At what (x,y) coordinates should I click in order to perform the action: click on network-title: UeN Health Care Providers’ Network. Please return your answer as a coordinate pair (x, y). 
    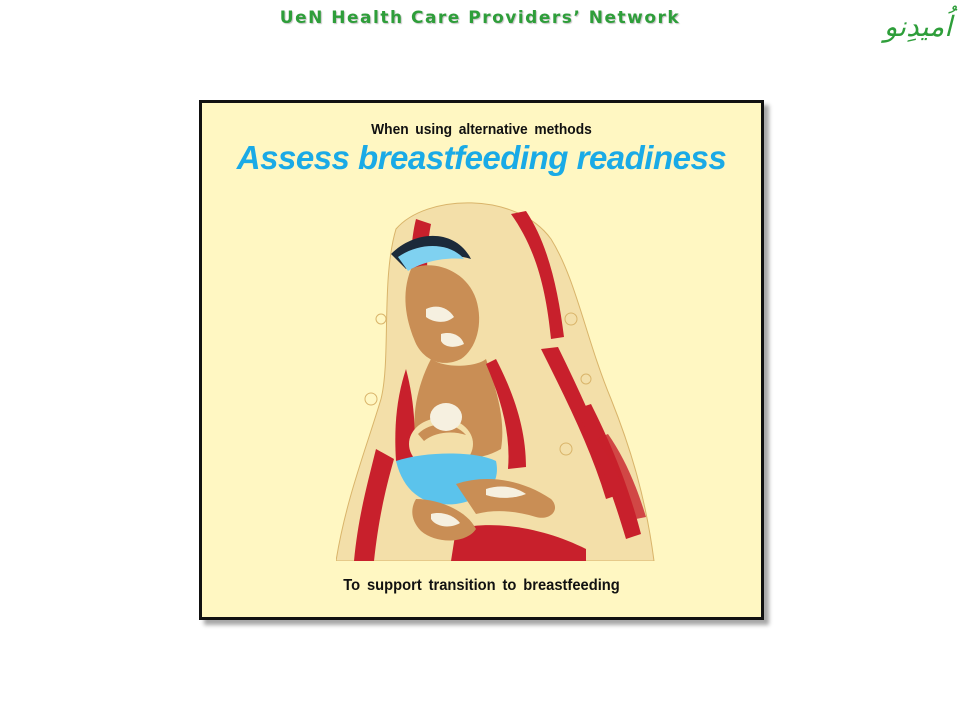
    Looking at the image, I should click on (480, 18).